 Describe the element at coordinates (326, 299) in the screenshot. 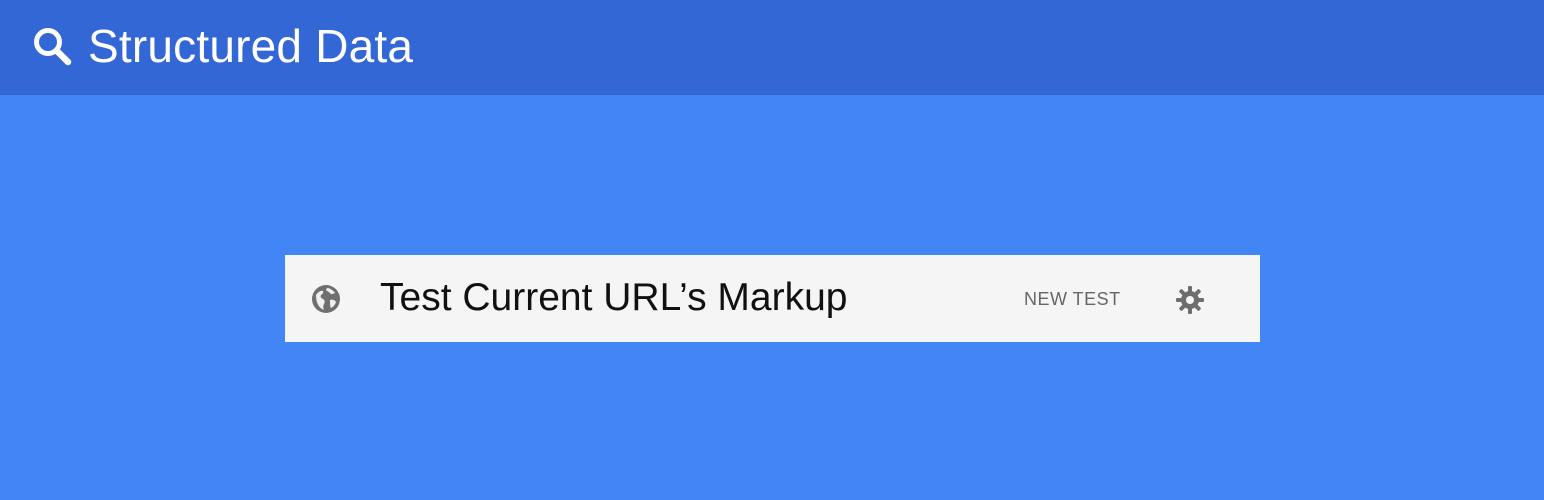

I see `globe-icon` at that location.